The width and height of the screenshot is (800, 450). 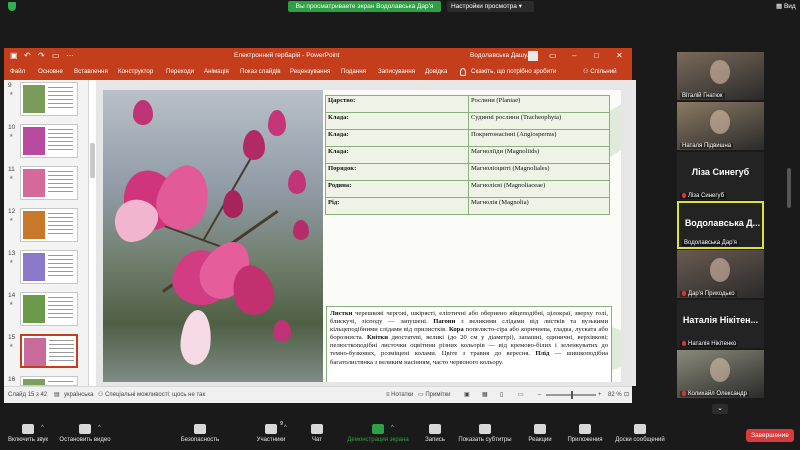 What do you see at coordinates (271, 429) in the screenshot?
I see `participants-icon` at bounding box center [271, 429].